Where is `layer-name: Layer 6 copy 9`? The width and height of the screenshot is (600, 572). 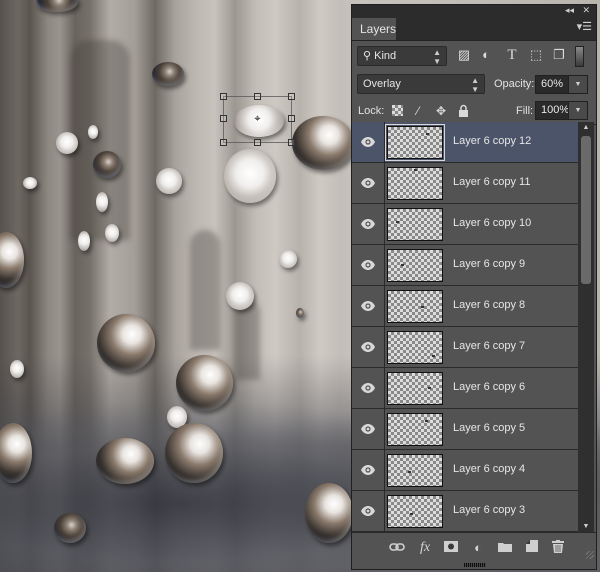 layer-name: Layer 6 copy 9 is located at coordinates (489, 264).